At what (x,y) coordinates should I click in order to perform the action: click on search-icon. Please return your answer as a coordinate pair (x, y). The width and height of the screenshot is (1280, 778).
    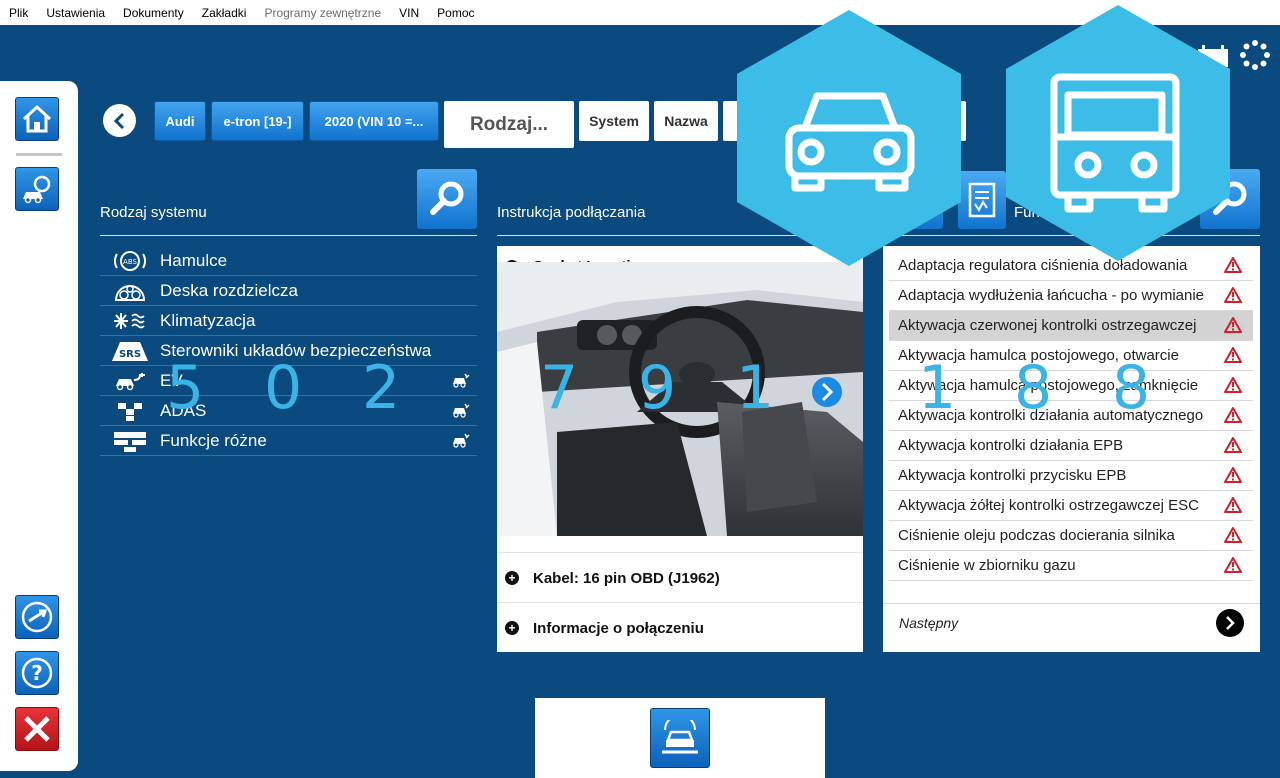
    Looking at the image, I should click on (447, 198).